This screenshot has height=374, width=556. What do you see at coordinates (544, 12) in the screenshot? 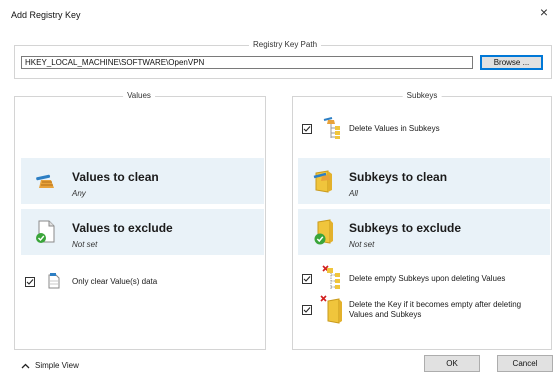
I see `close-icon: ×` at bounding box center [544, 12].